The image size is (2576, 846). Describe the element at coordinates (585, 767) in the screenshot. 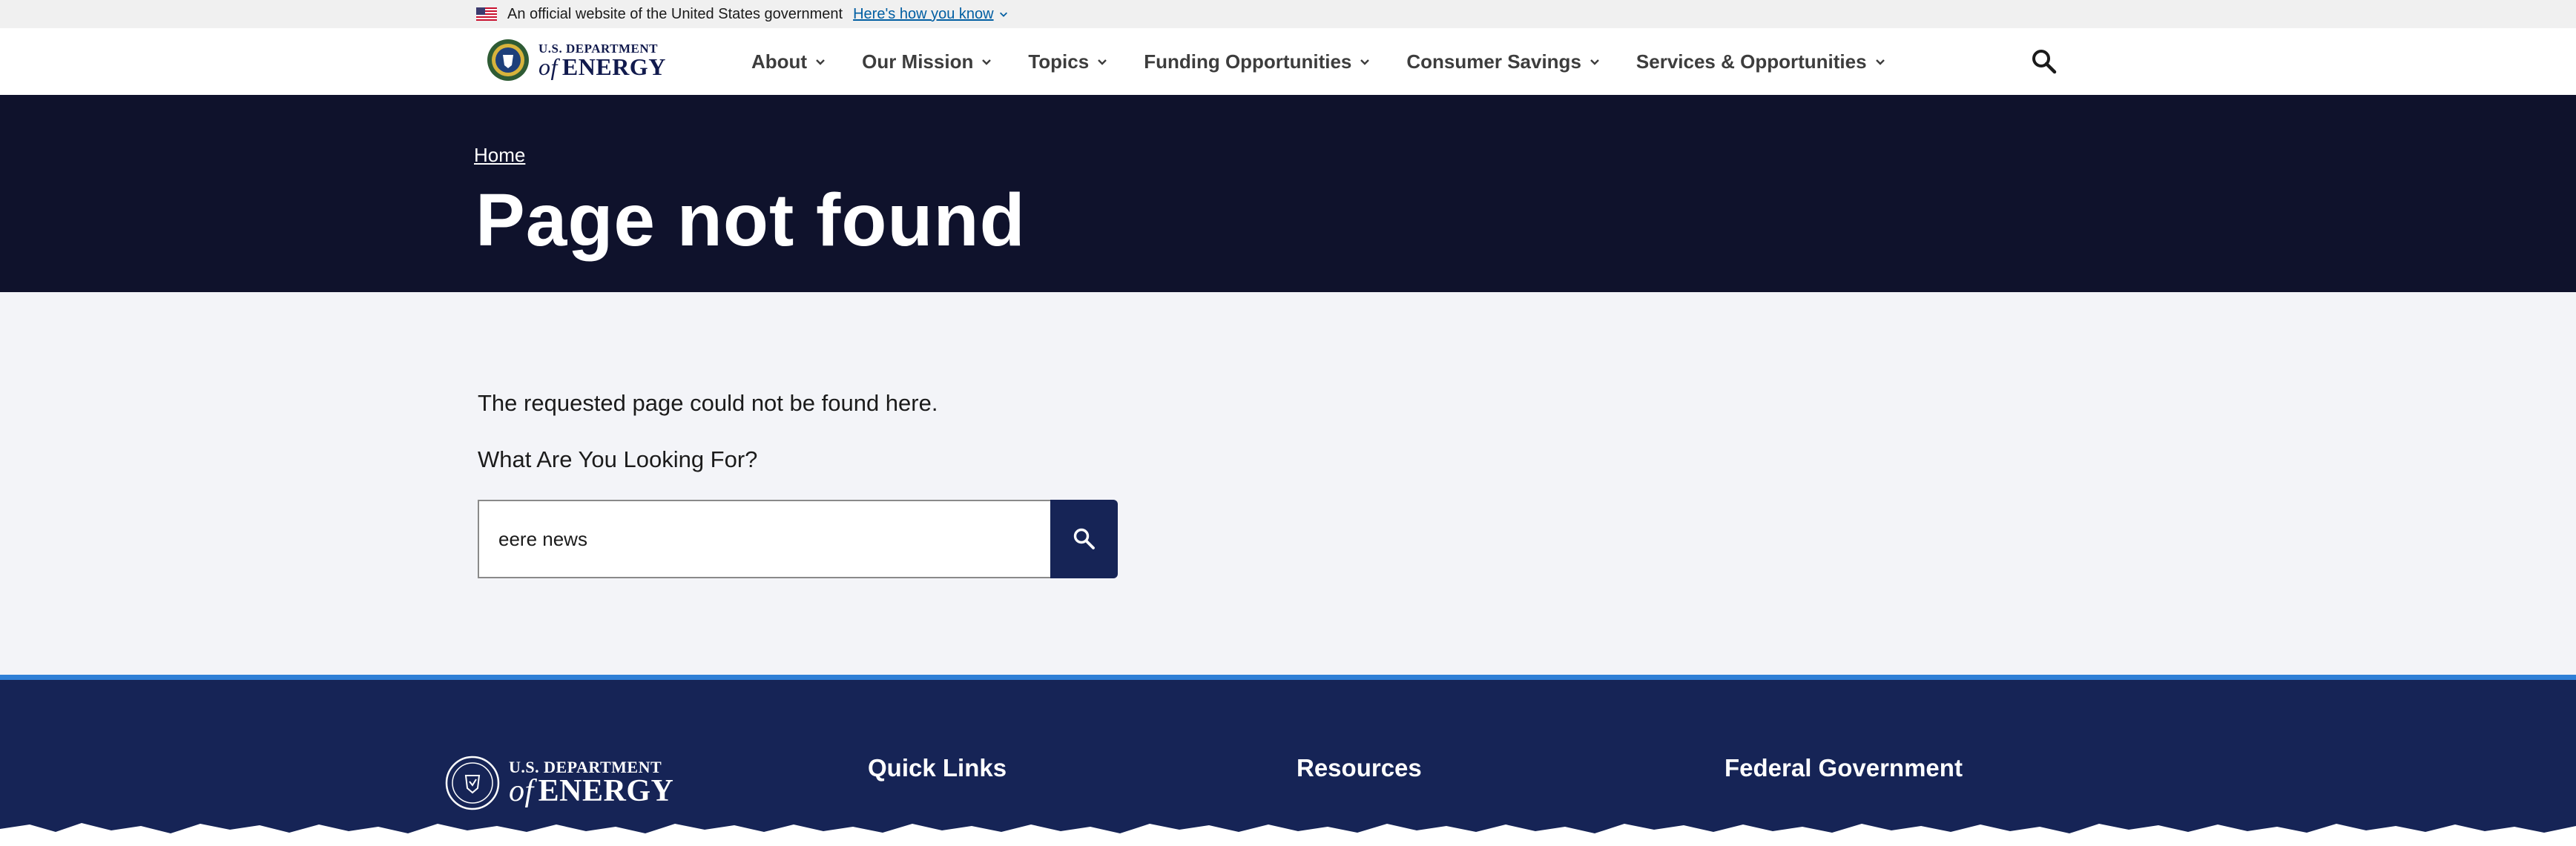

I see `footer-logo-top-text: U.S. DEPARTMENT` at that location.